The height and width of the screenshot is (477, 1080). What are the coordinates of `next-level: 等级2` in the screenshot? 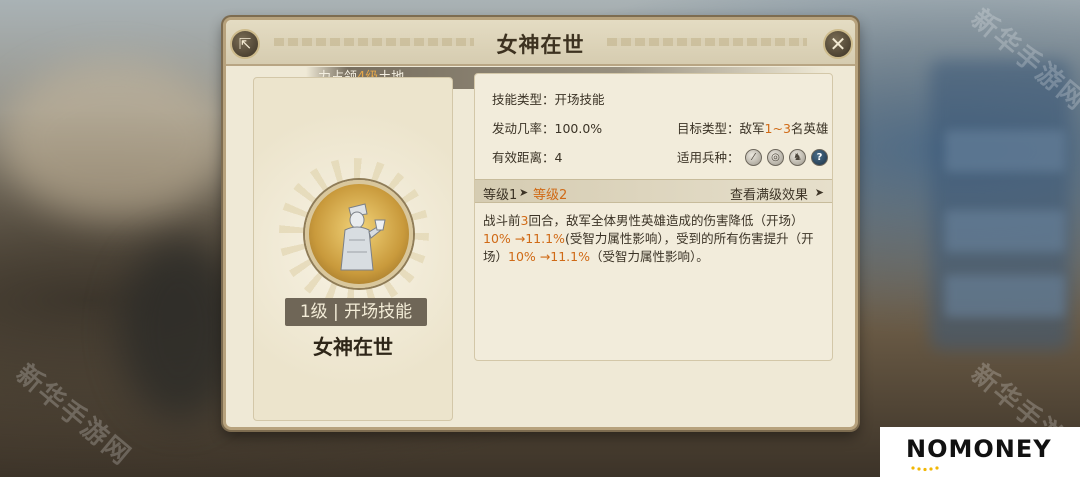 It's located at (550, 195).